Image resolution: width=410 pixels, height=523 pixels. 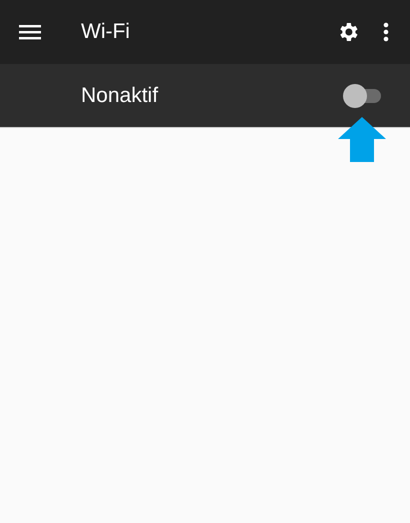 I want to click on app-bar-title: Wi-Fi, so click(x=106, y=32).